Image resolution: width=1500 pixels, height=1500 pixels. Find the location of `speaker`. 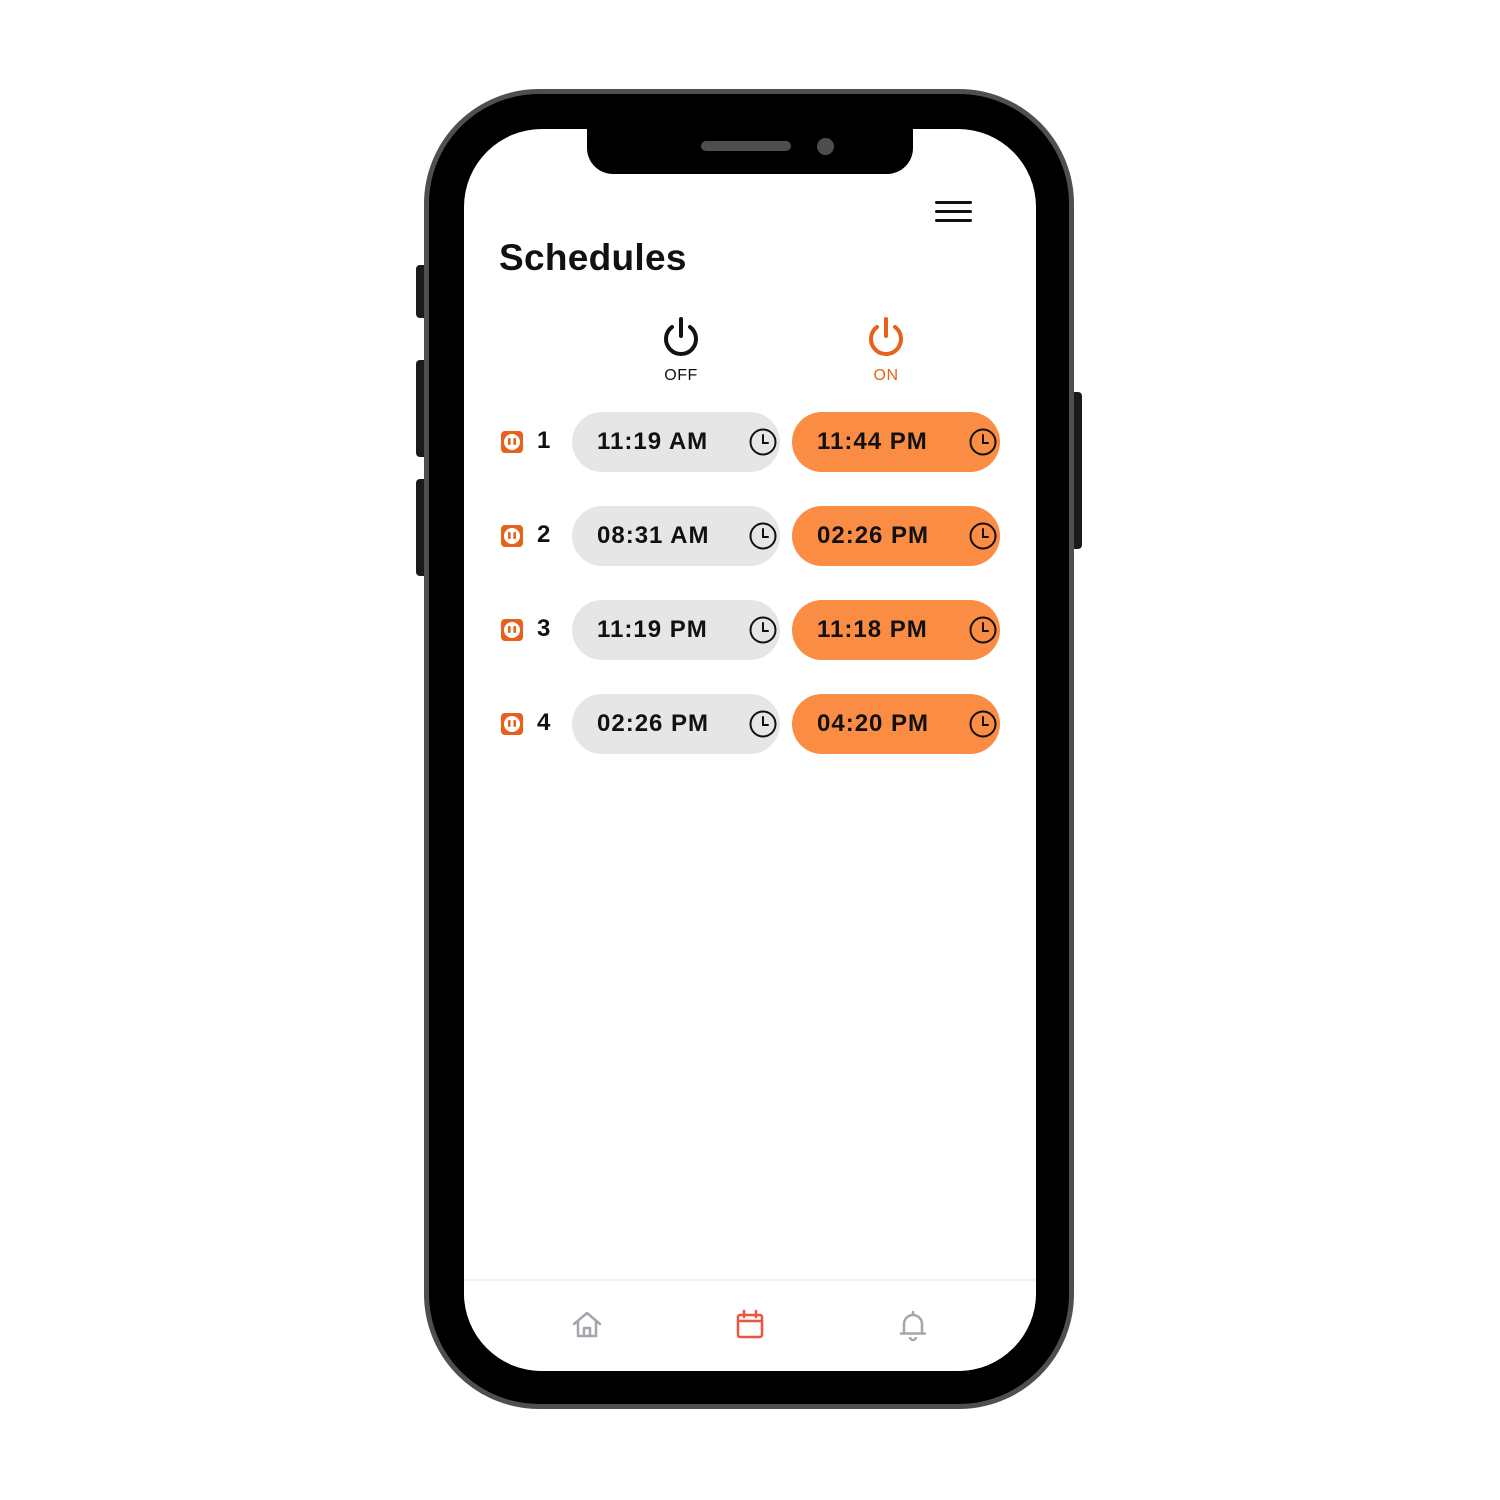

speaker is located at coordinates (746, 146).